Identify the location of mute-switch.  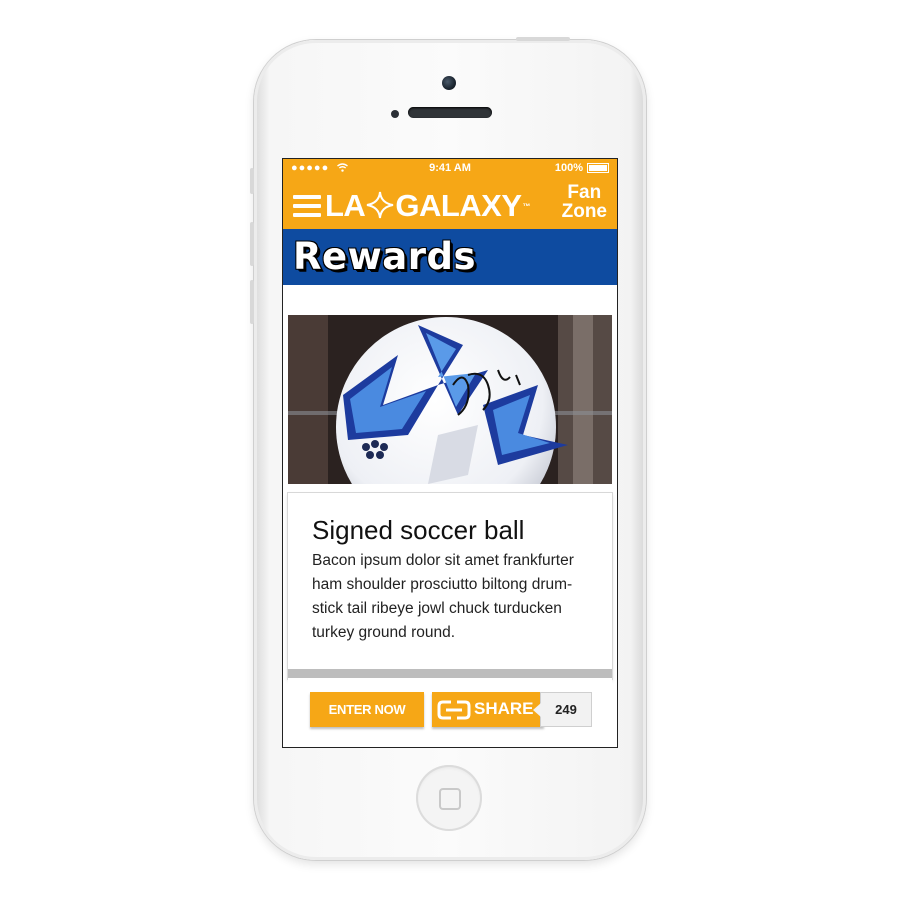
(252, 181).